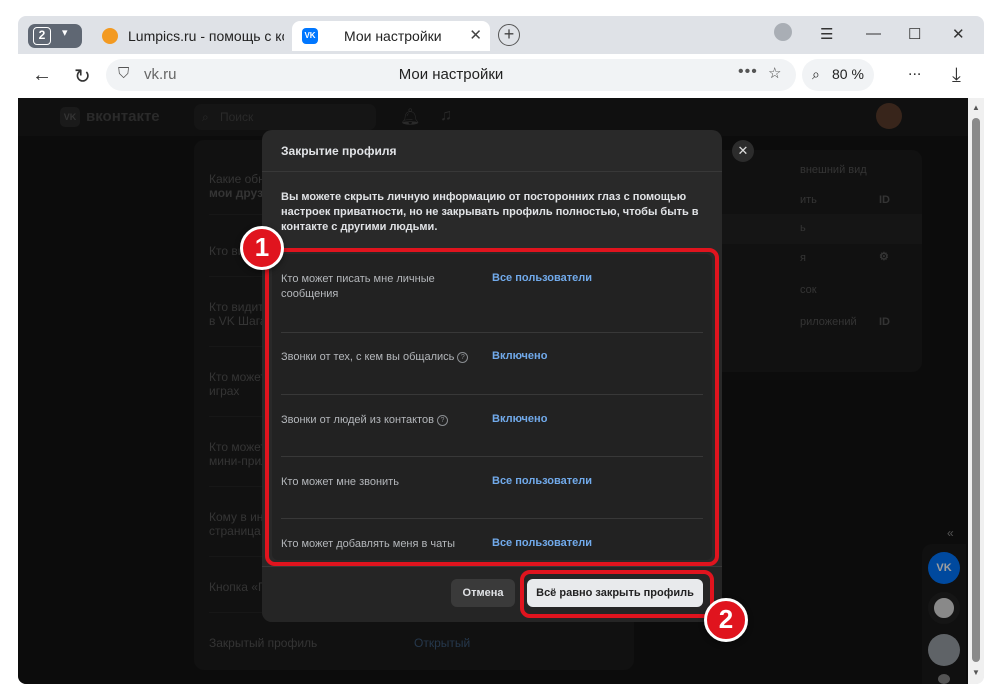  I want to click on zoom-level: 80 %, so click(848, 74).